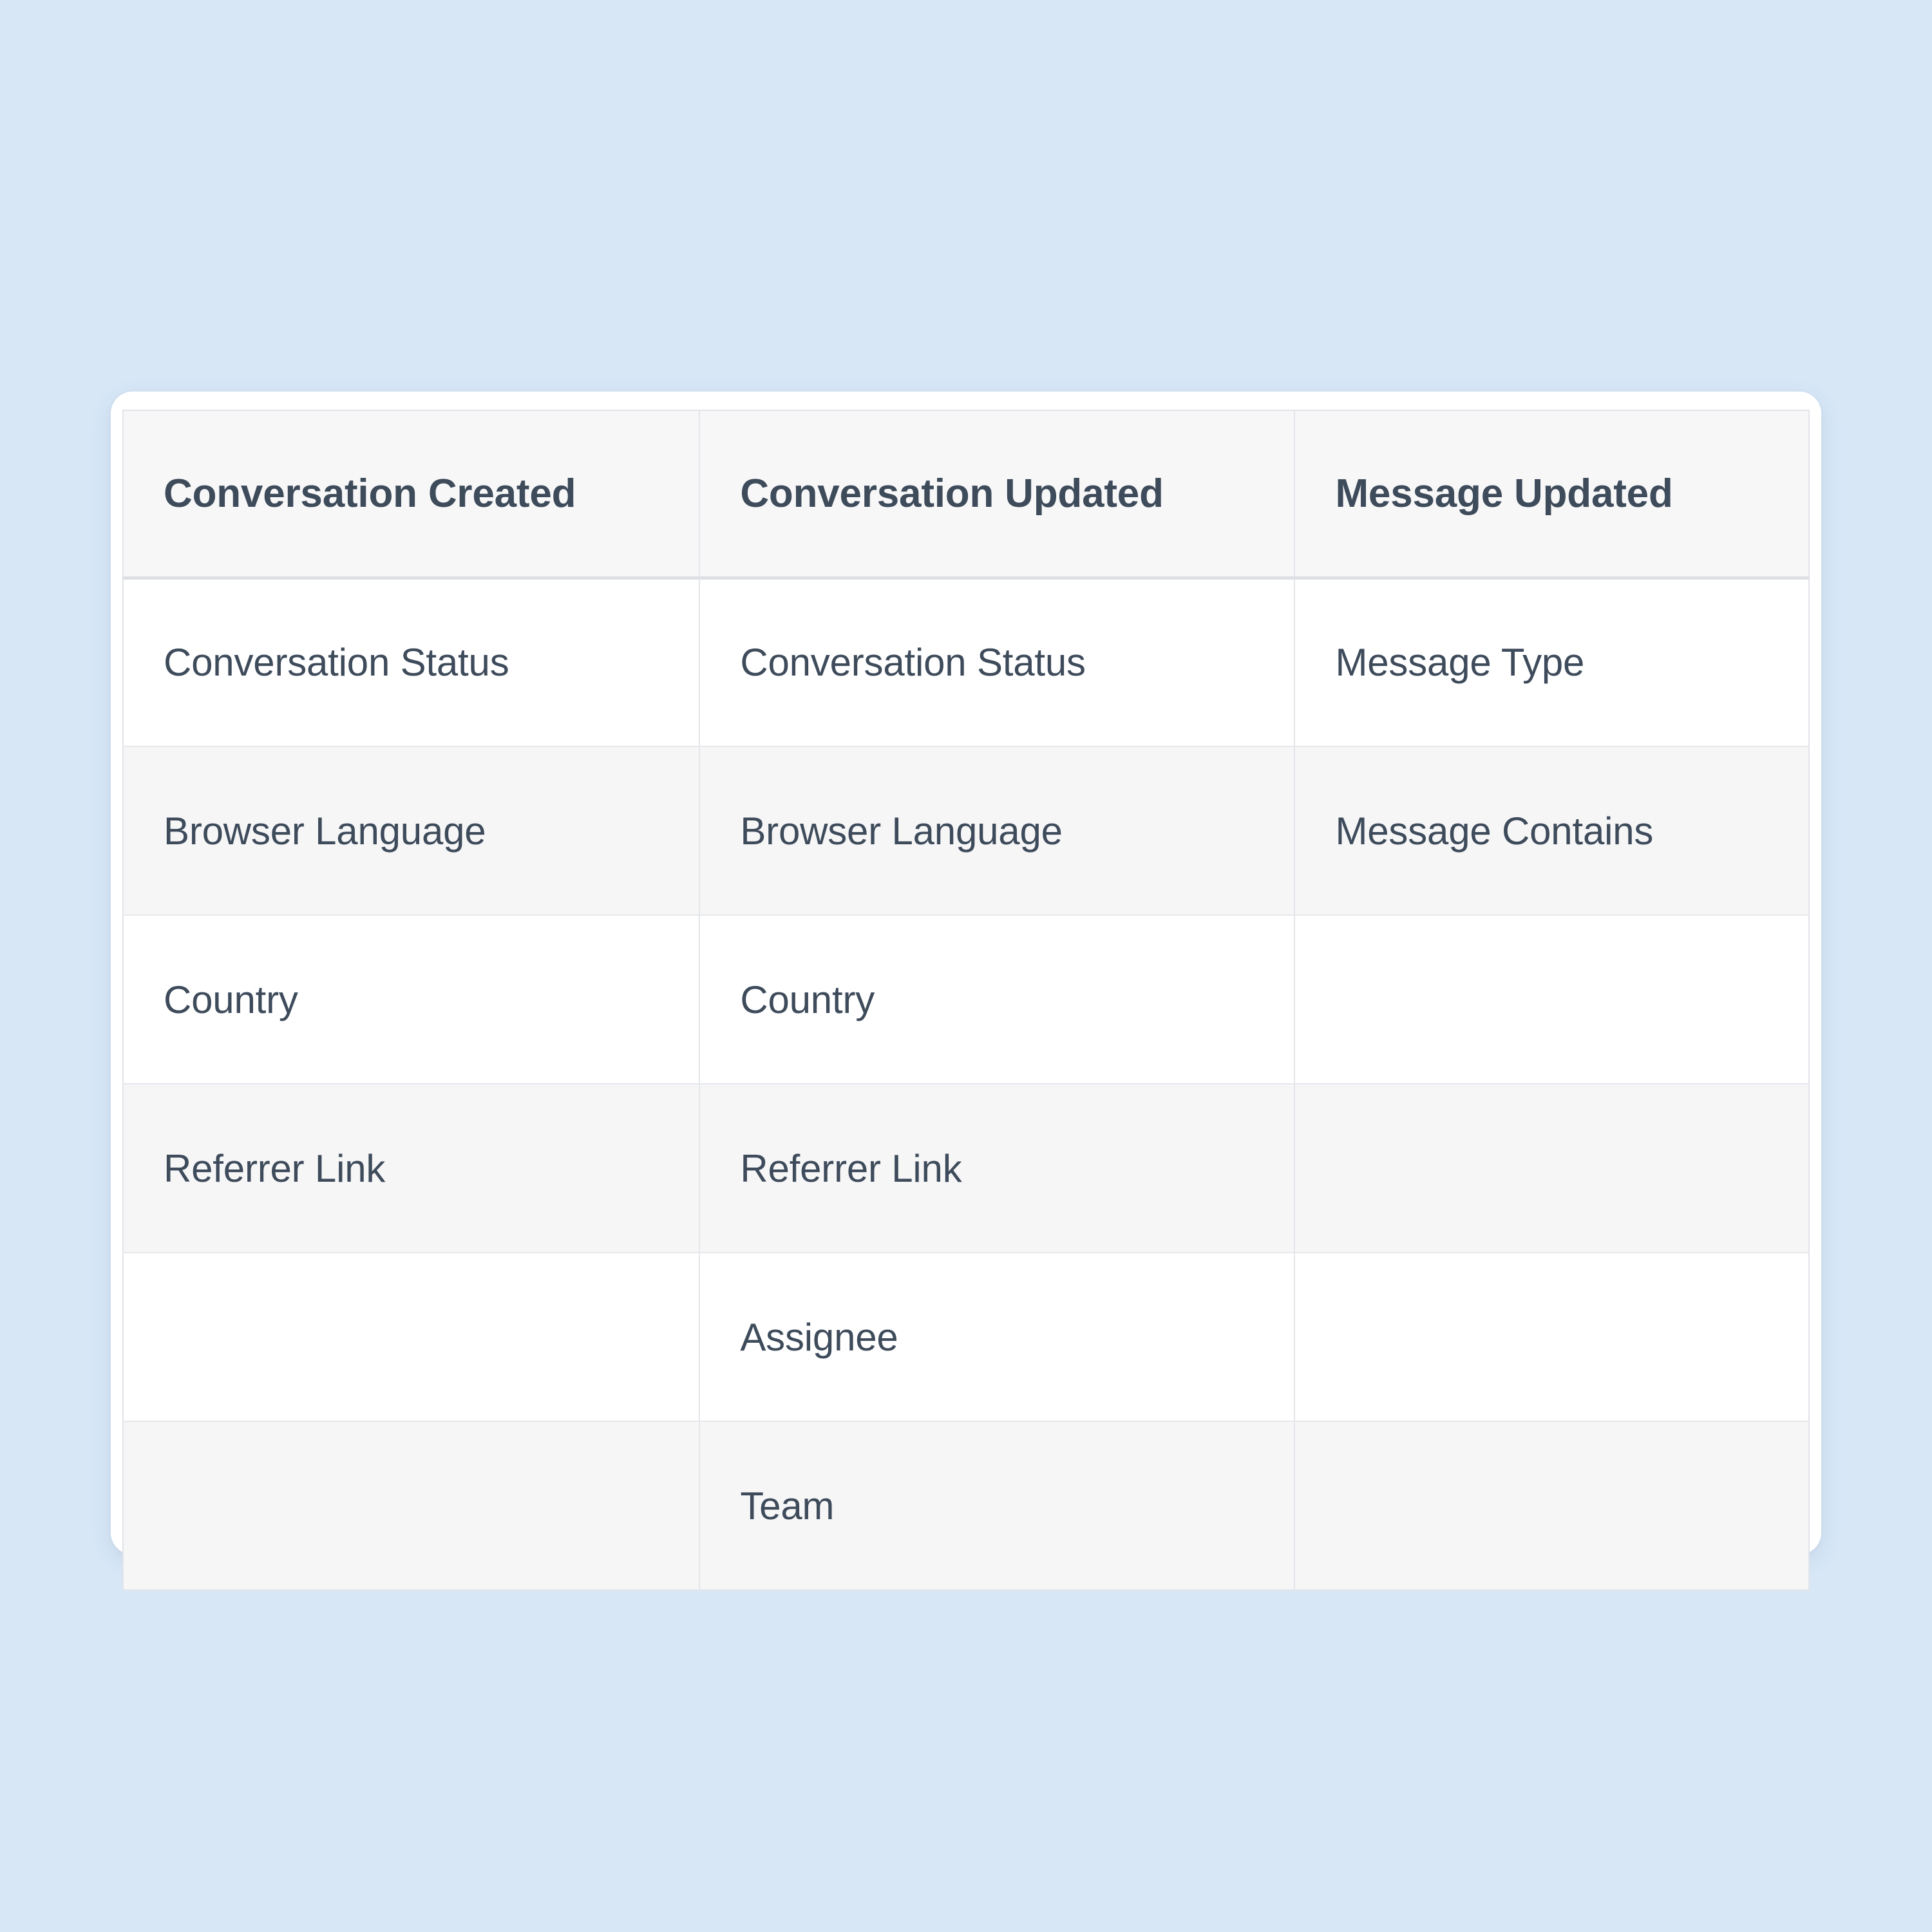 The width and height of the screenshot is (1932, 1932). I want to click on cell-conversation-updated-1: Conversation Status, so click(998, 662).